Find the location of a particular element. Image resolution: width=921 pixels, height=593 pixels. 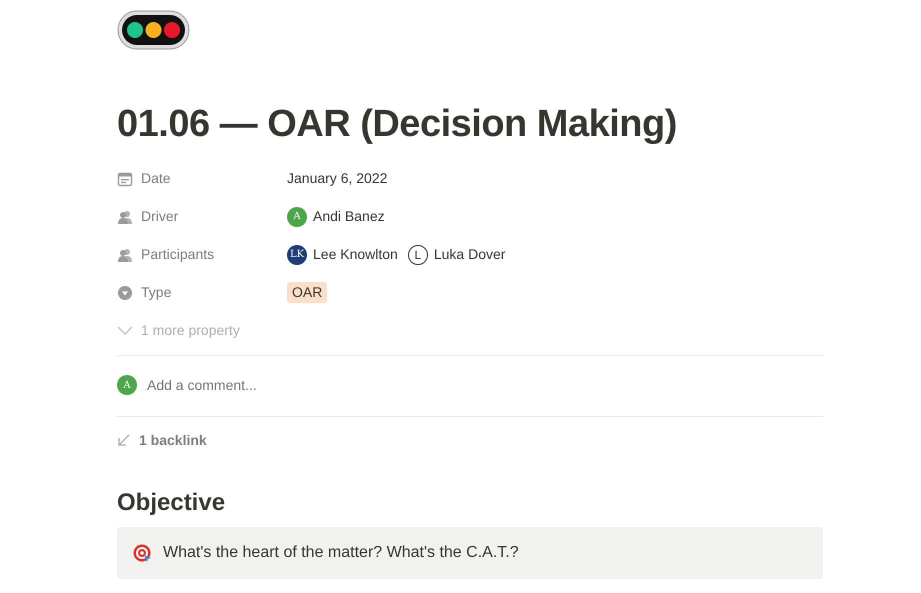

calendar-icon is located at coordinates (125, 178).